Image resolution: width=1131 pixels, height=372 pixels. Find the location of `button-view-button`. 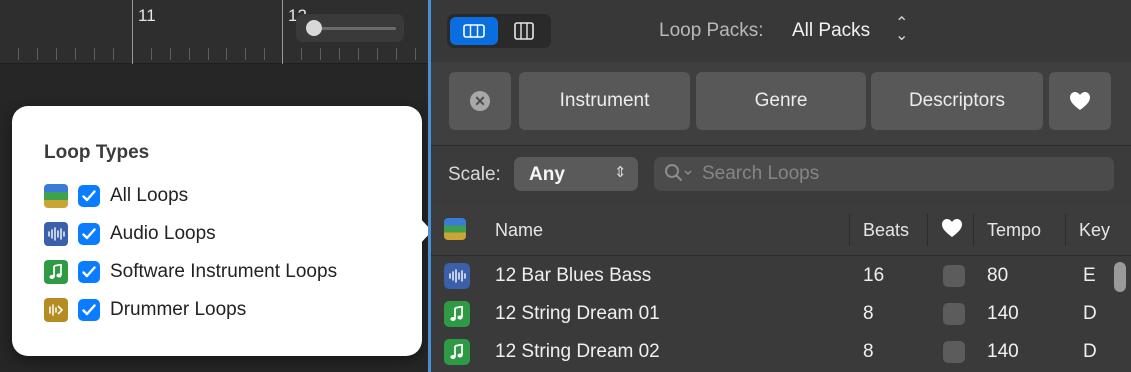

button-view-button is located at coordinates (474, 31).